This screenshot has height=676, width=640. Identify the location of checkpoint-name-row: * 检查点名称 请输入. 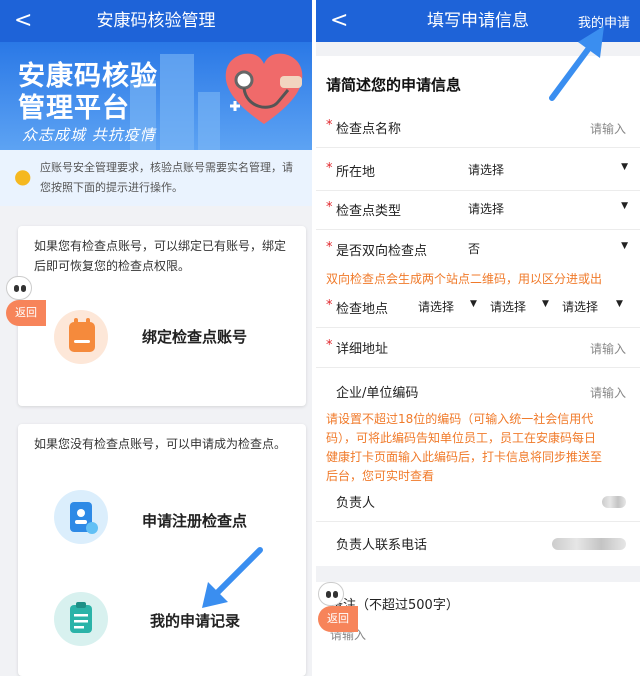
(478, 128).